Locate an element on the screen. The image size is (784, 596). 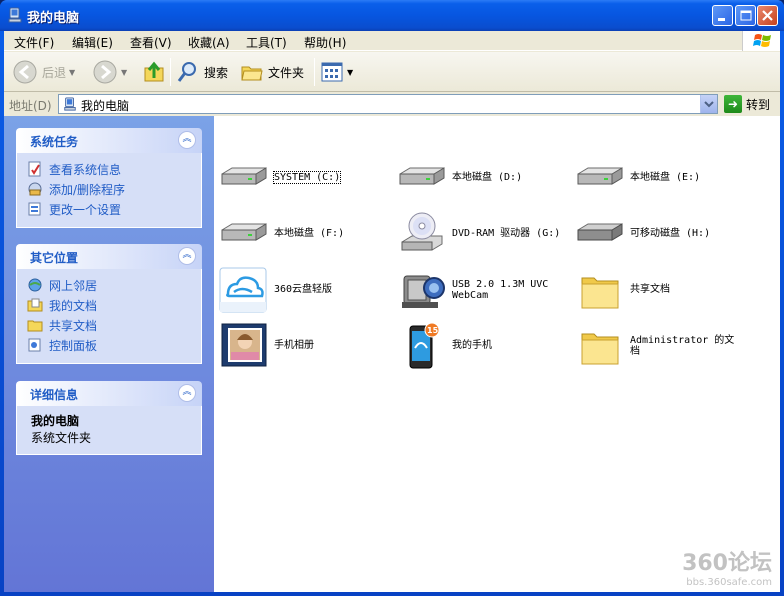
place-shared-documents: 共享文档 is located at coordinates (114, 325).